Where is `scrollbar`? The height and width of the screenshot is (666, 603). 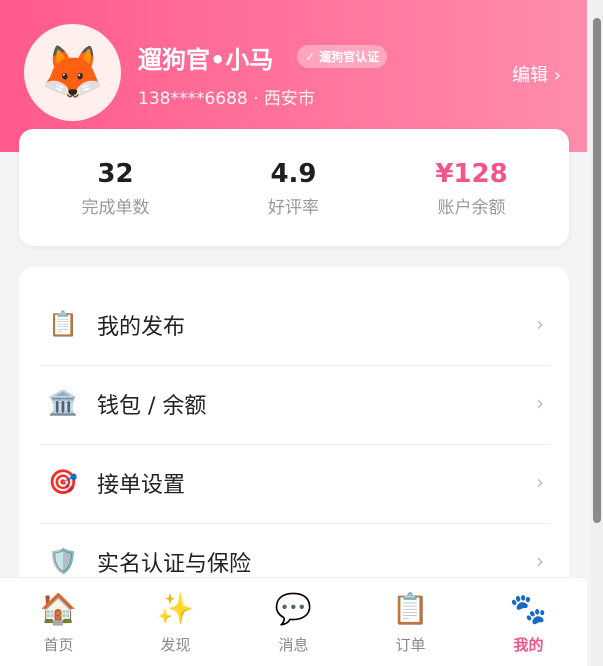 scrollbar is located at coordinates (597, 333).